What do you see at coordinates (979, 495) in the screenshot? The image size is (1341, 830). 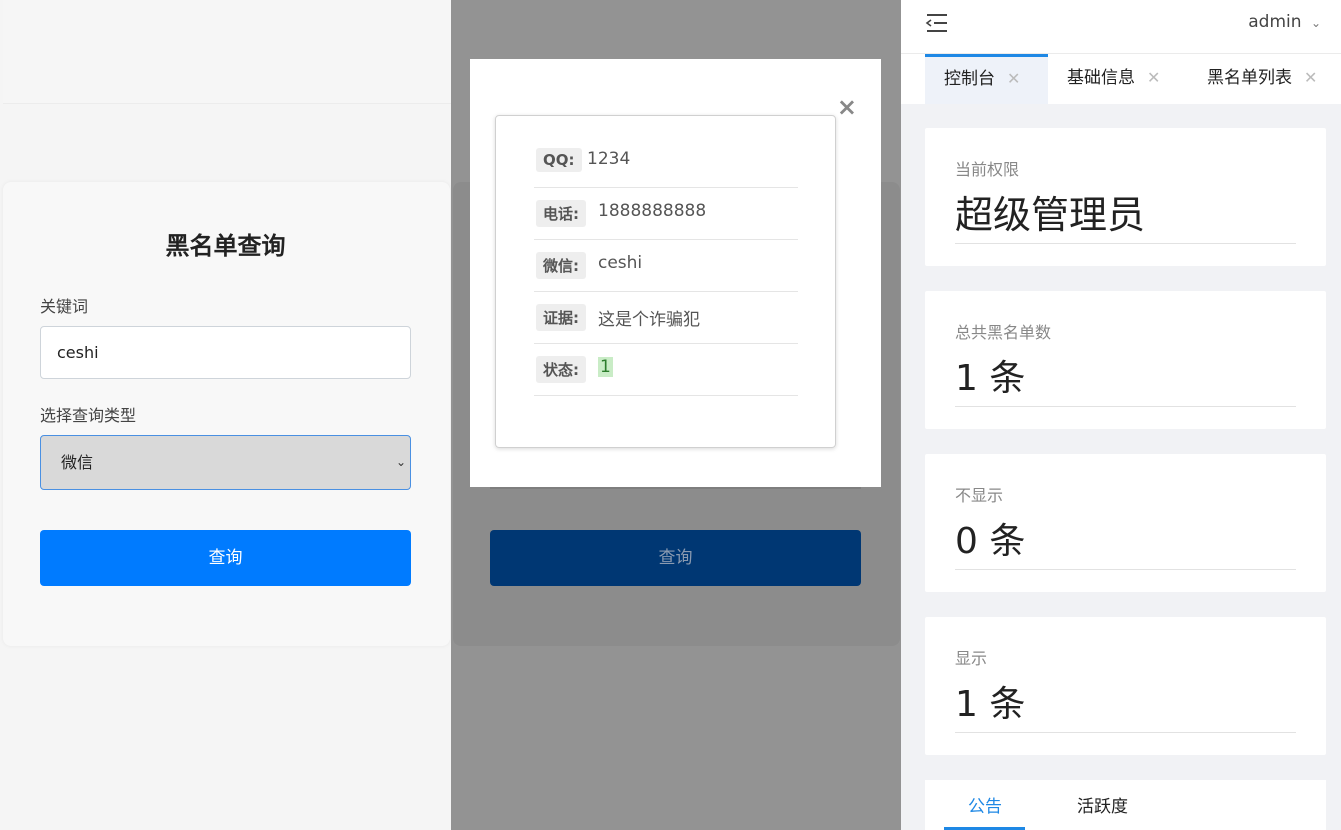 I see `stat-caption: 不显示` at bounding box center [979, 495].